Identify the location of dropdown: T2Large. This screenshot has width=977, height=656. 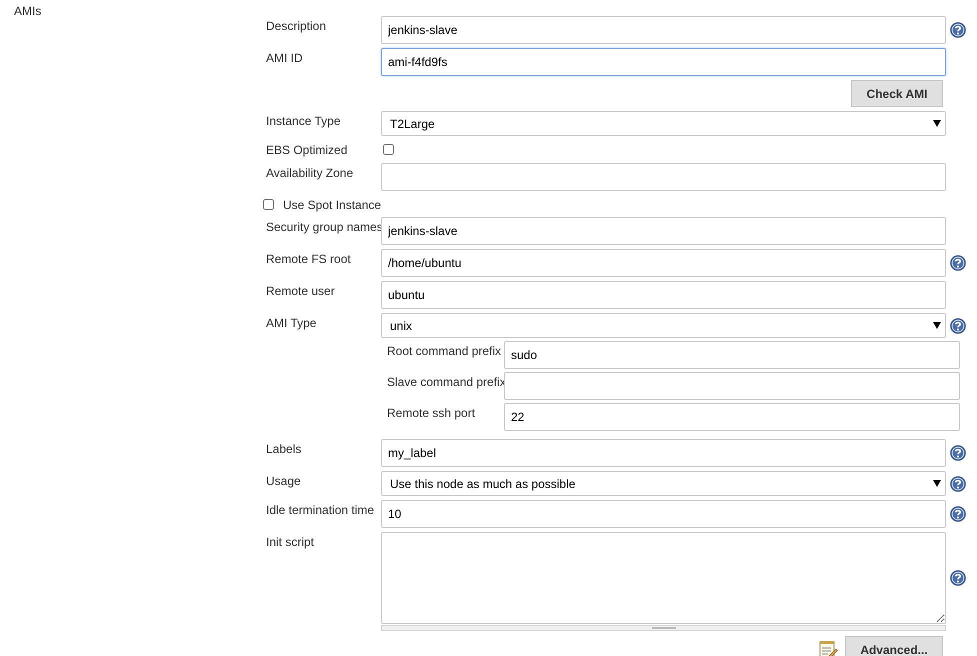
(663, 123).